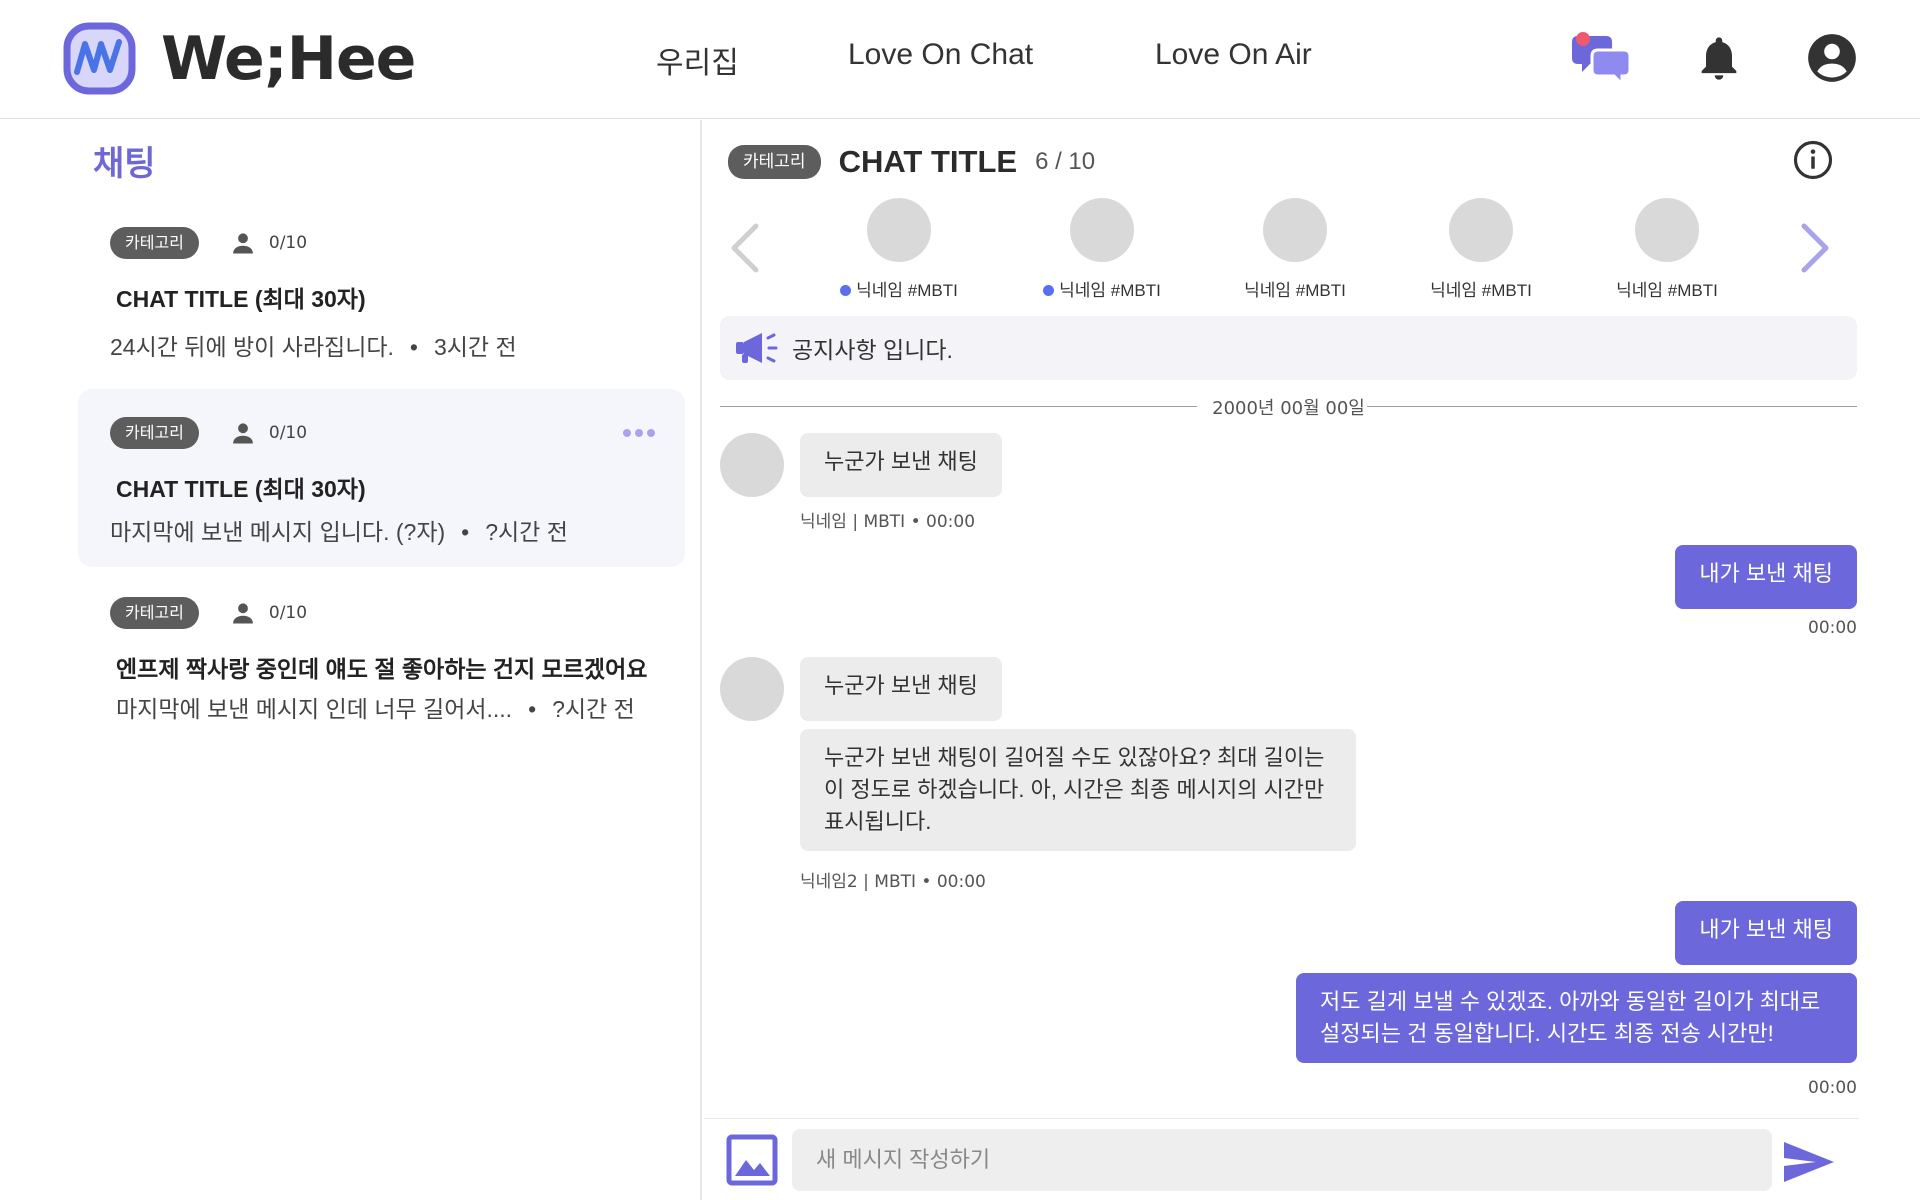  Describe the element at coordinates (752, 1160) in the screenshot. I see `image-upload-icon` at that location.